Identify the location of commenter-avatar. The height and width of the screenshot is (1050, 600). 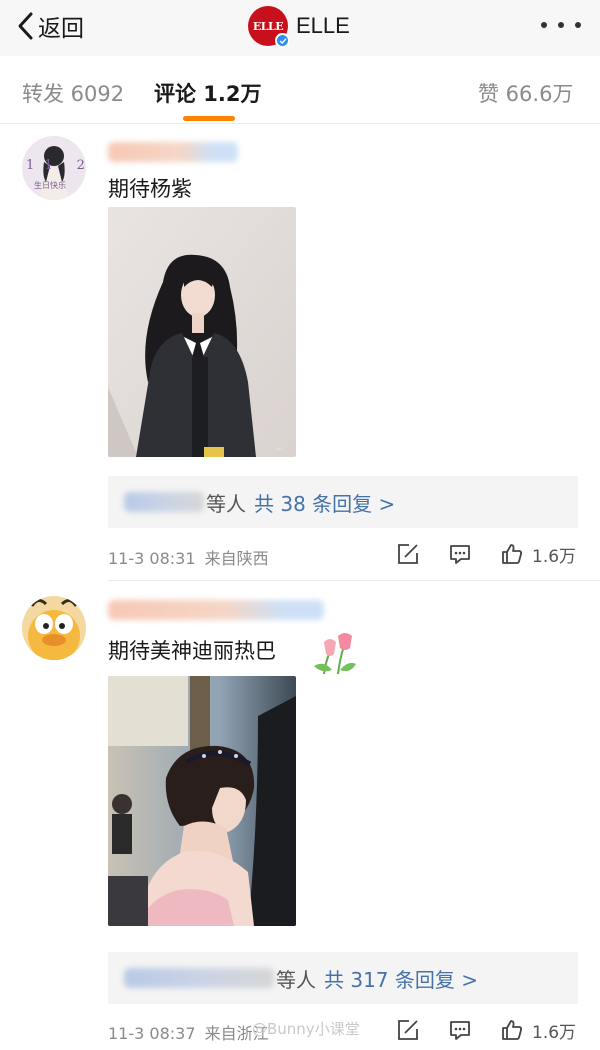
(54, 628).